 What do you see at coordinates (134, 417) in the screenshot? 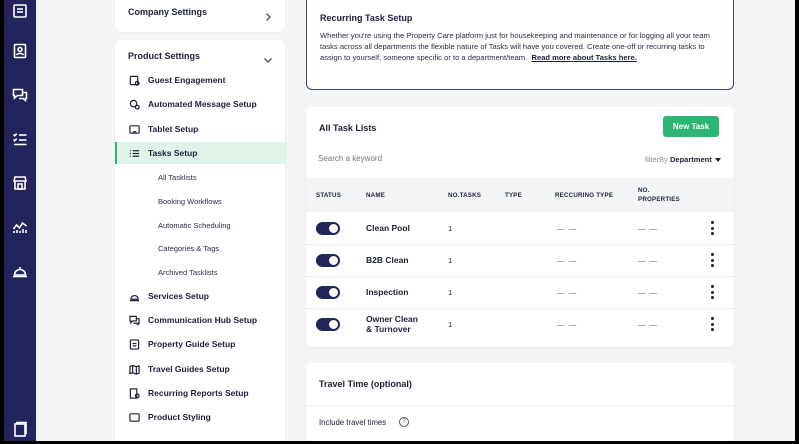
I see `styling-icon` at bounding box center [134, 417].